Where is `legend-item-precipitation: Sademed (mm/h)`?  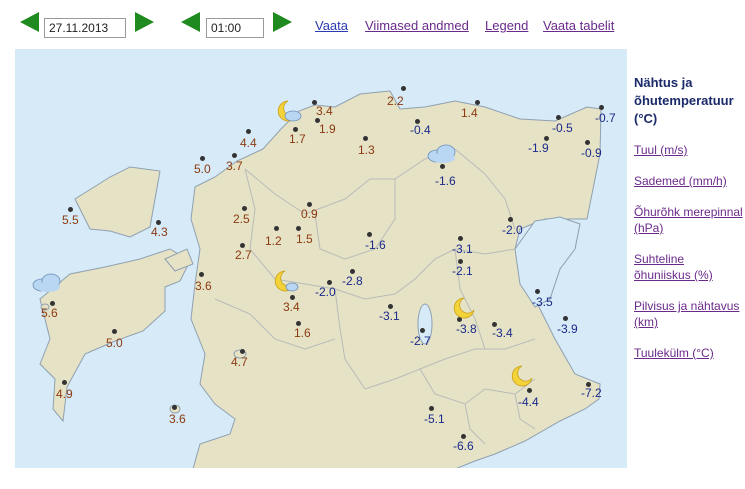
legend-item-precipitation: Sademed (mm/h) is located at coordinates (689, 181).